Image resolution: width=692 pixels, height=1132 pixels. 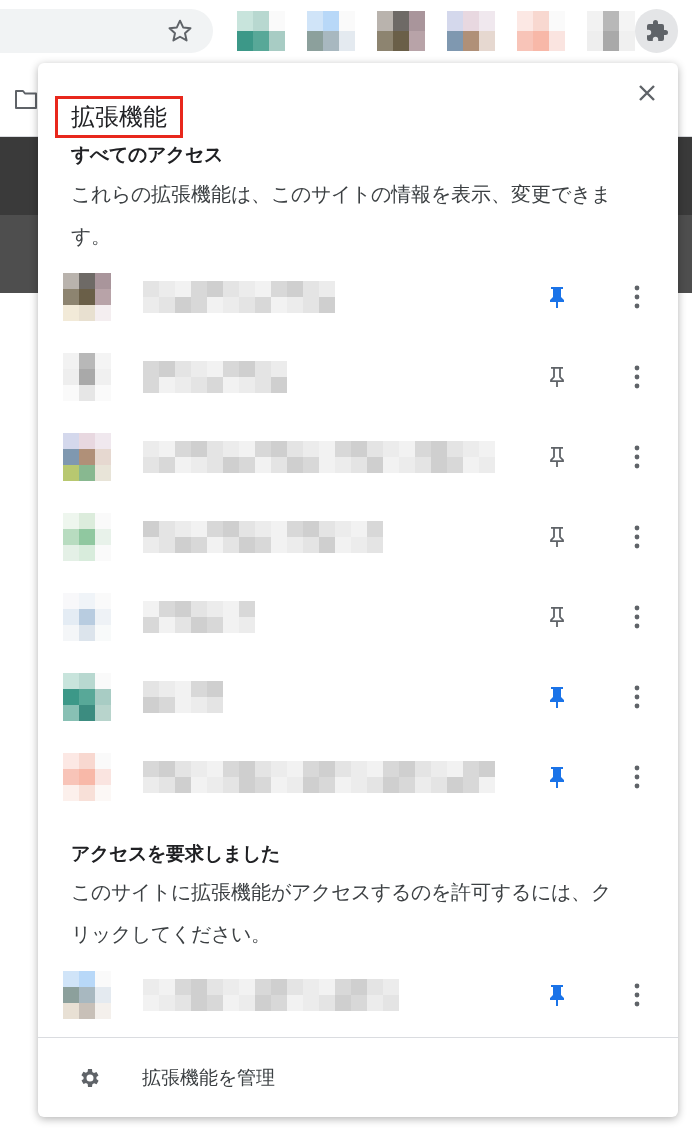 I want to click on section-description: これらの拡張機能は、このサイトの情報を表示、変更できます。, so click(x=341, y=215).